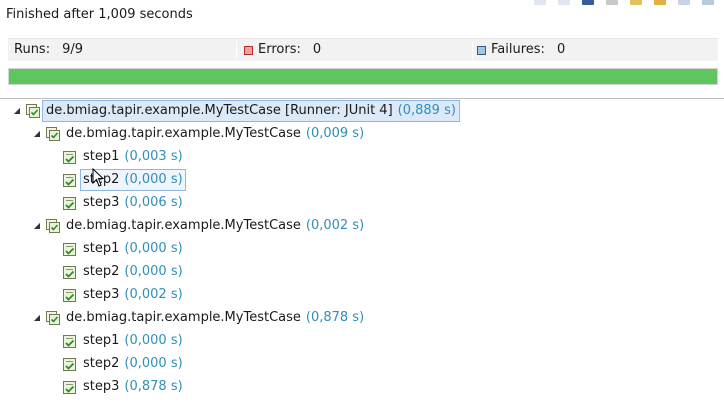 The width and height of the screenshot is (724, 405). Describe the element at coordinates (518, 49) in the screenshot. I see `failures-label: Failures:` at that location.